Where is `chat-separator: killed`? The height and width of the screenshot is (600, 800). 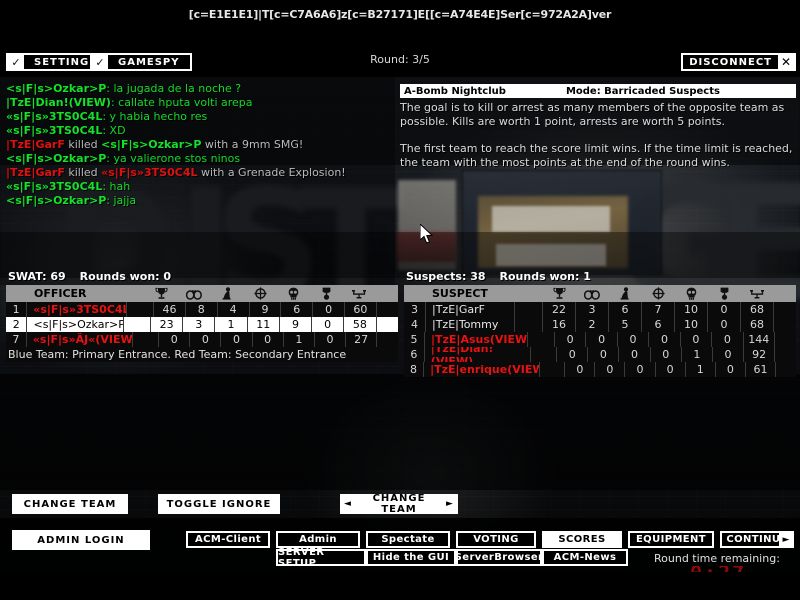 chat-separator: killed is located at coordinates (83, 144).